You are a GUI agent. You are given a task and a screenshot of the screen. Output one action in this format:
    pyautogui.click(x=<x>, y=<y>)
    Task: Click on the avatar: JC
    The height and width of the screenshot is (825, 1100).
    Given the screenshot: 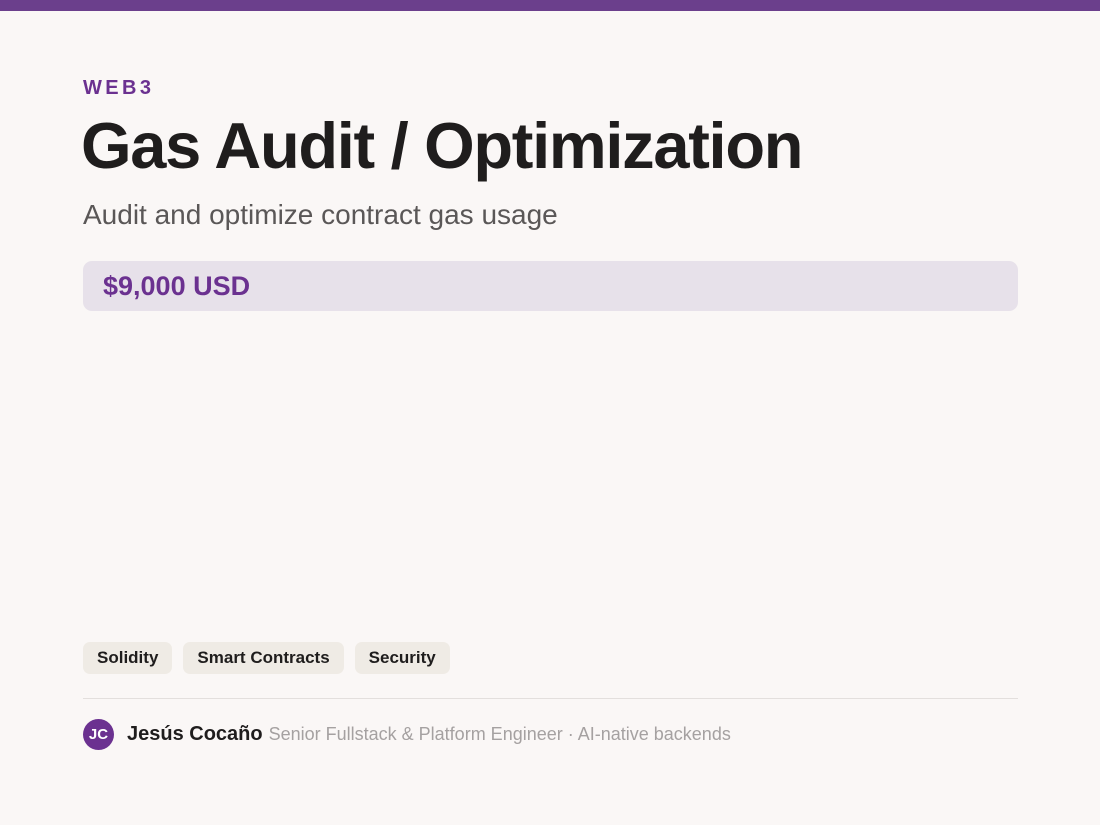 What is the action you would take?
    pyautogui.click(x=98, y=734)
    